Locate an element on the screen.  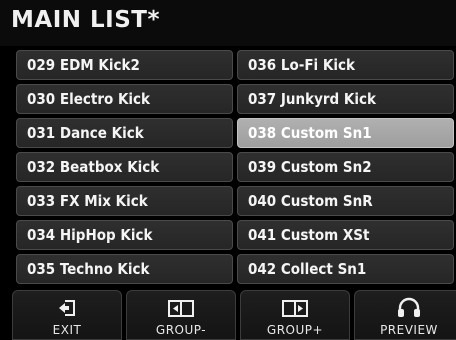
group-plus-button: GROUP+ is located at coordinates (295, 315).